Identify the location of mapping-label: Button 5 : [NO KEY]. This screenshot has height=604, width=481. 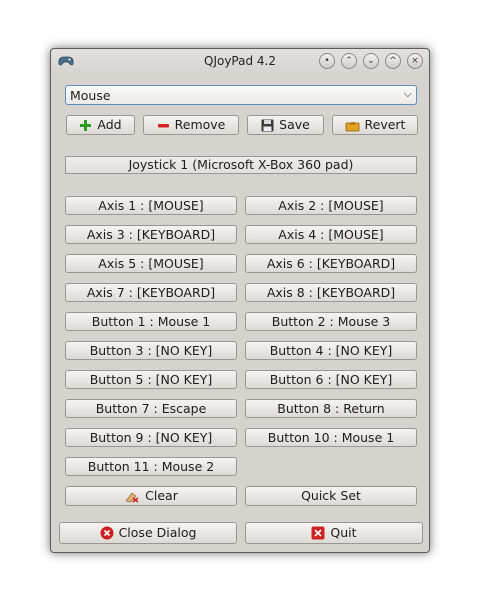
(151, 379).